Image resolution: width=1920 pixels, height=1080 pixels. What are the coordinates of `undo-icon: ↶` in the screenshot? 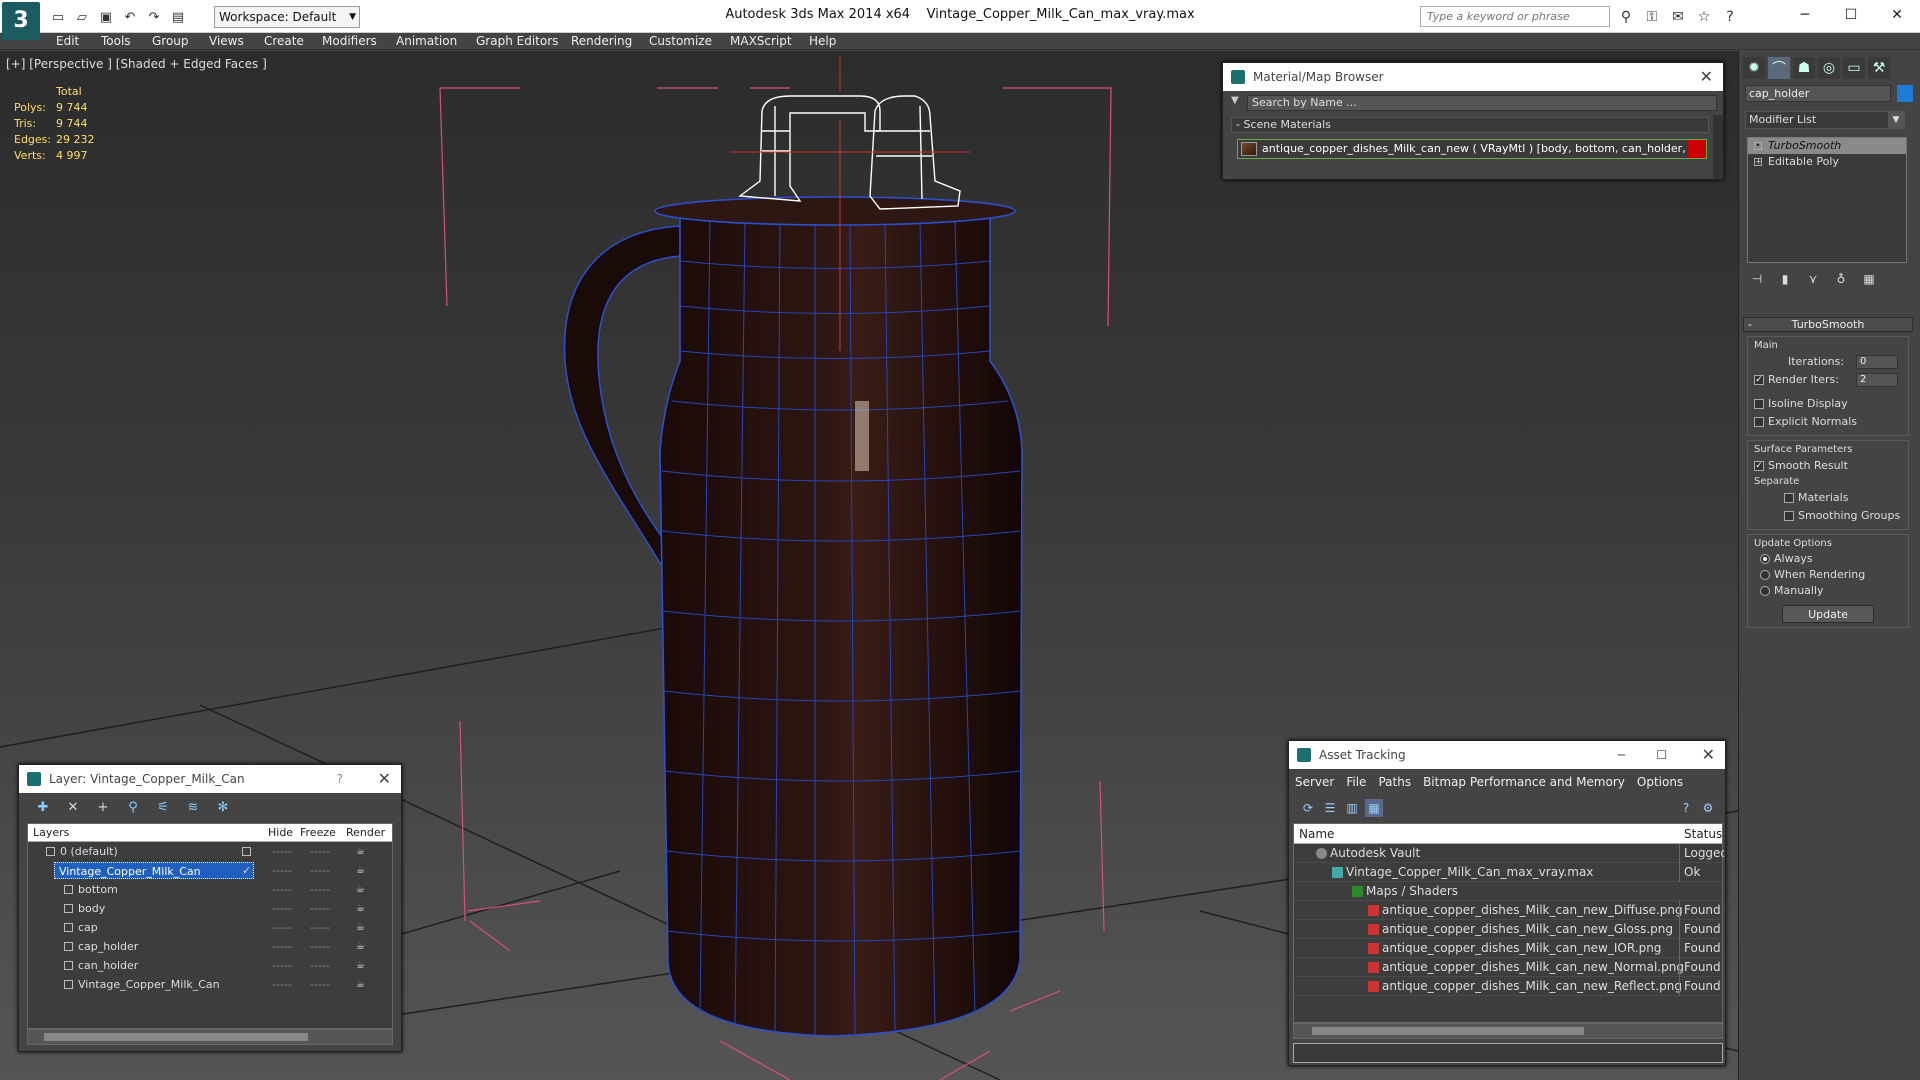 It's located at (130, 17).